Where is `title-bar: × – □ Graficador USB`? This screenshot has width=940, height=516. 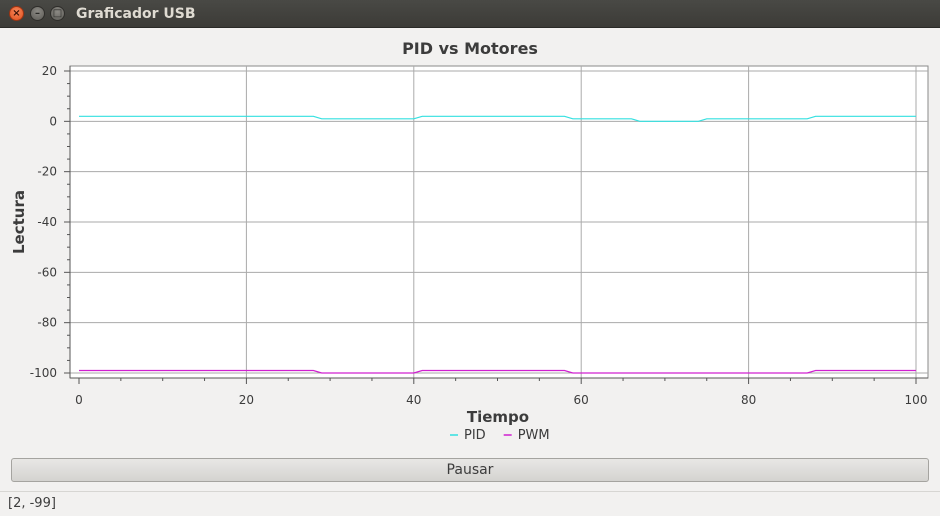
title-bar: × – □ Graficador USB is located at coordinates (470, 14).